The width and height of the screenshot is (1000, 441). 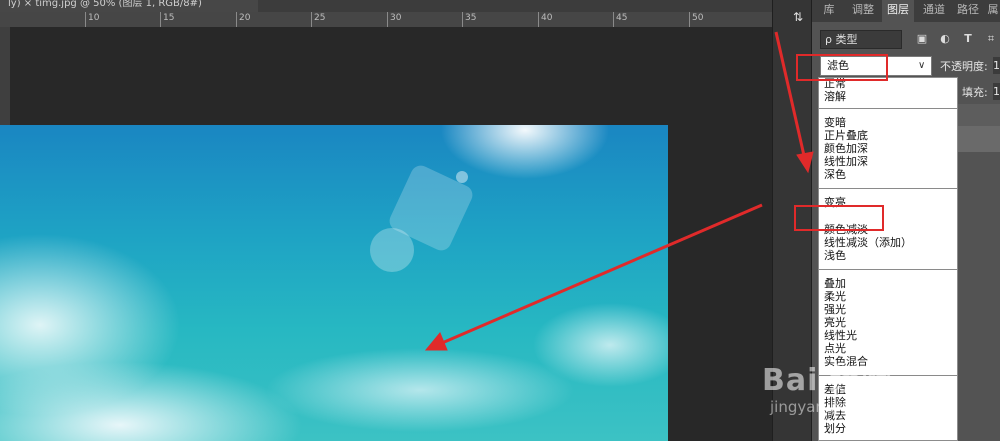 I want to click on arrow-down-line, so click(x=790, y=96).